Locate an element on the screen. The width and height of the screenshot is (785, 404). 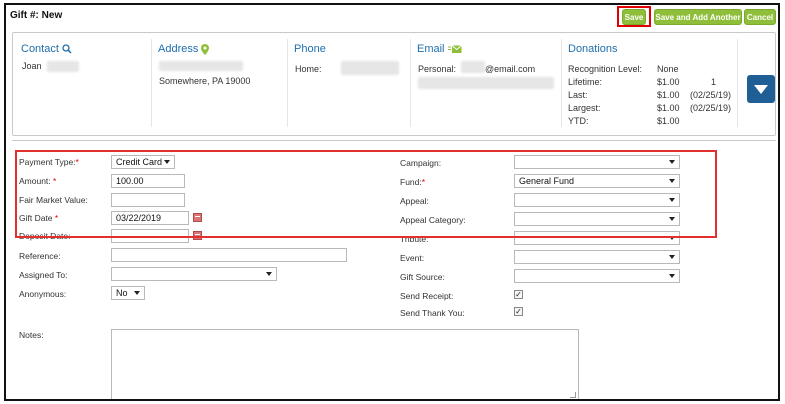
redacted-email-user is located at coordinates (473, 67).